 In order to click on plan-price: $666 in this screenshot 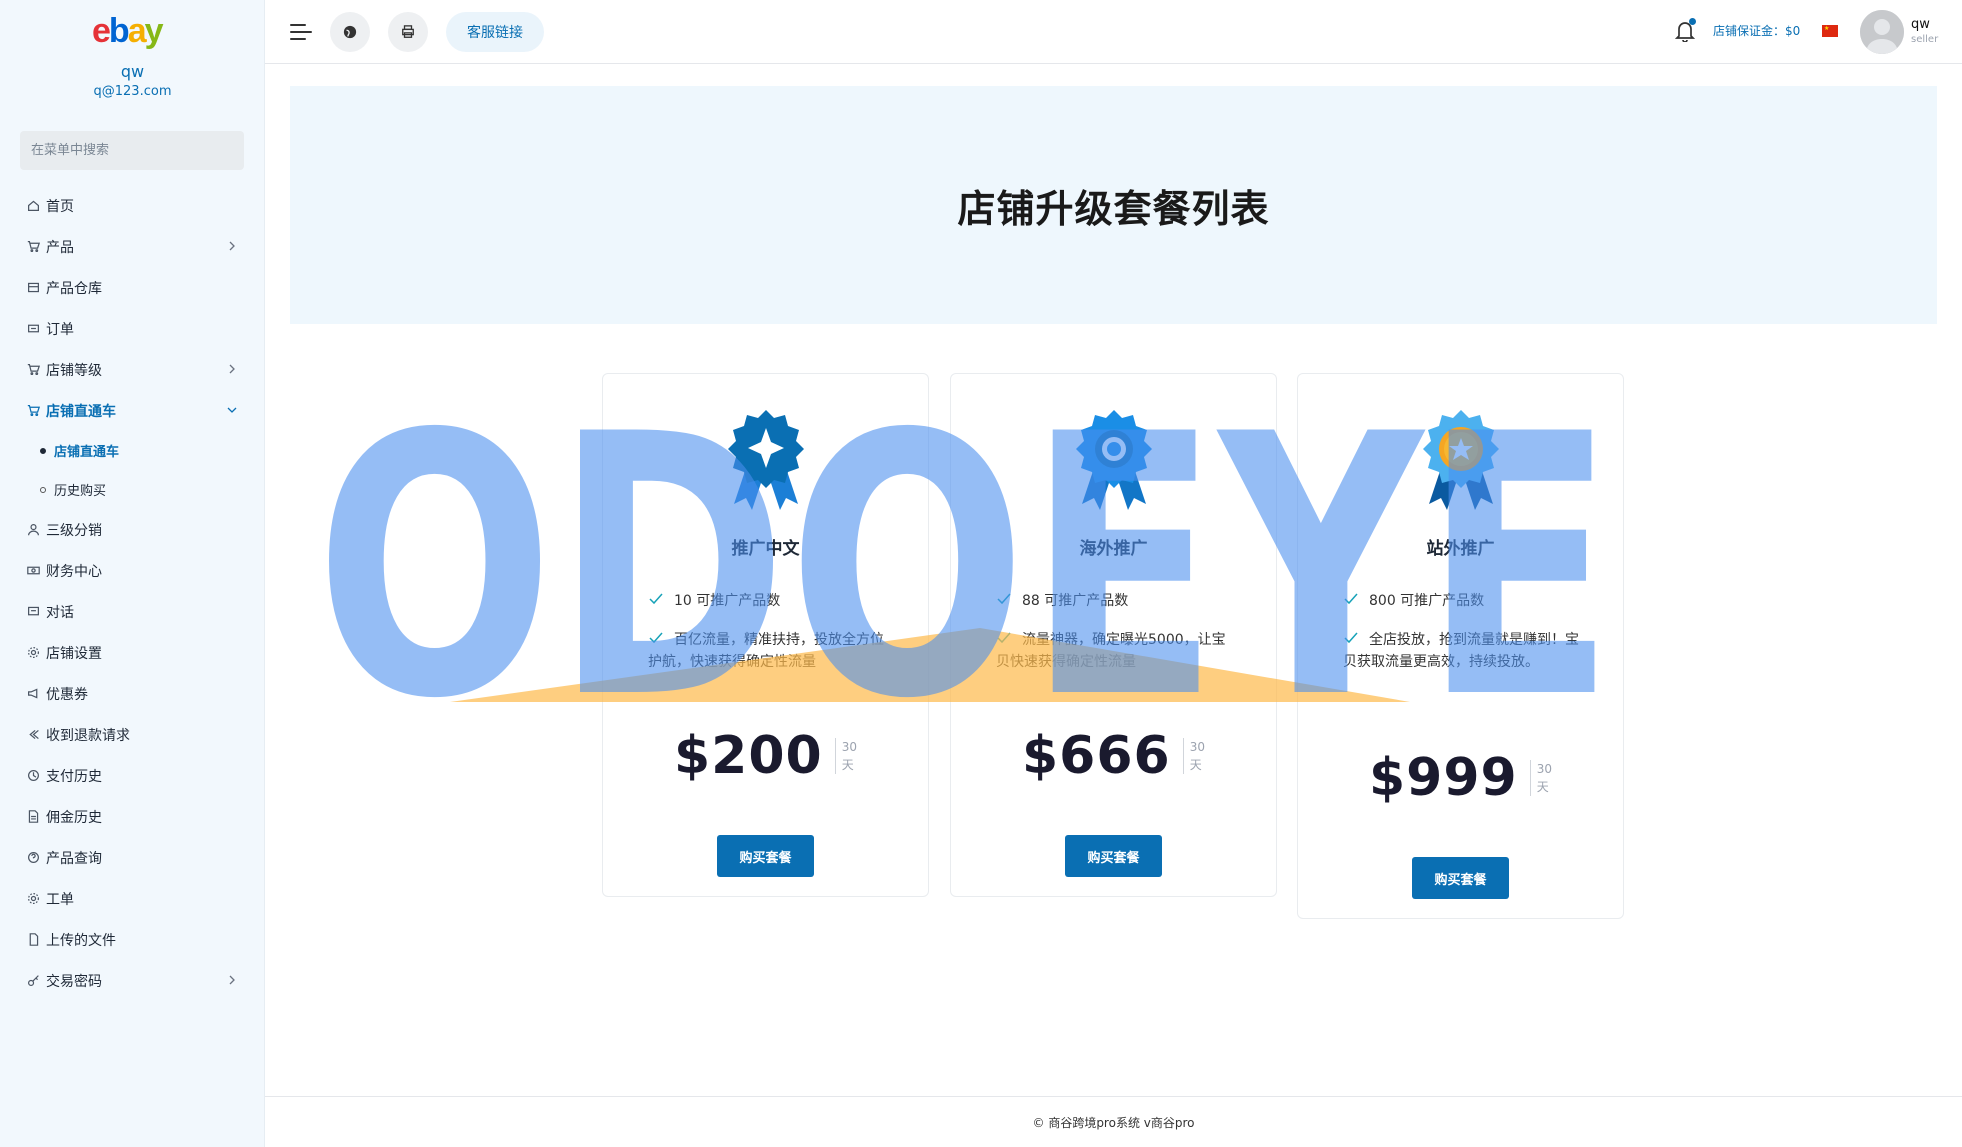, I will do `click(1096, 756)`.